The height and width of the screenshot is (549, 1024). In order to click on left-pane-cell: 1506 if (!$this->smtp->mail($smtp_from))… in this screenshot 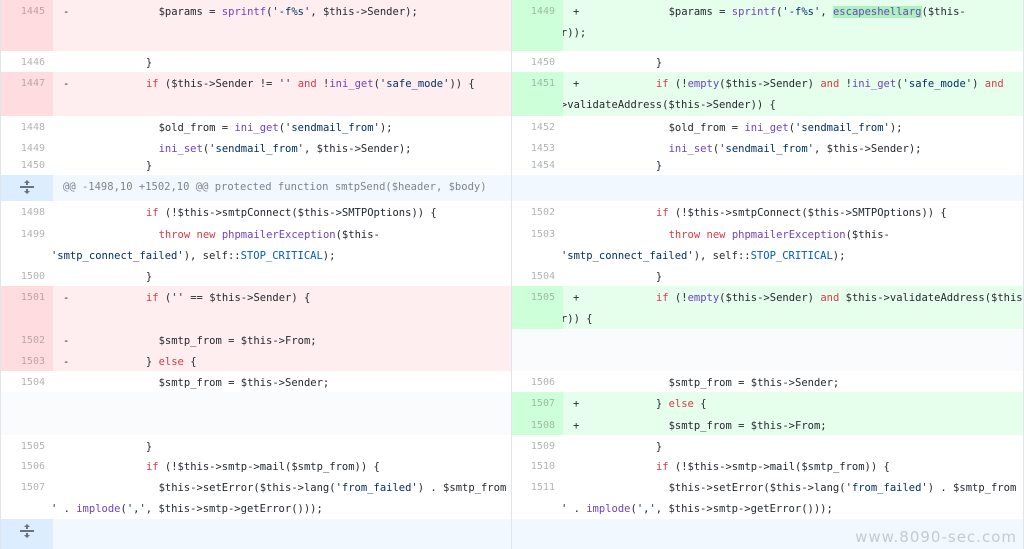, I will do `click(256, 465)`.